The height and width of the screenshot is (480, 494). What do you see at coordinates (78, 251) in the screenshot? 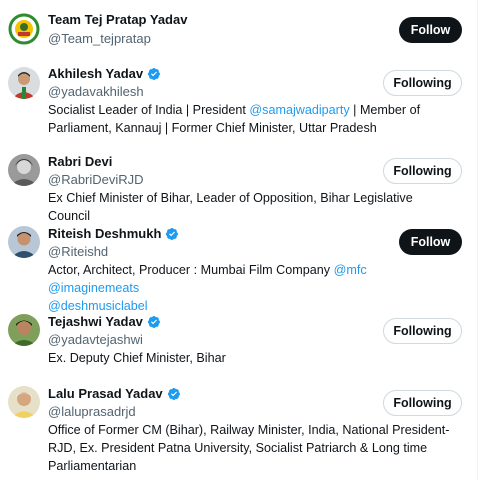
I see `account-handle: @Riteishd` at bounding box center [78, 251].